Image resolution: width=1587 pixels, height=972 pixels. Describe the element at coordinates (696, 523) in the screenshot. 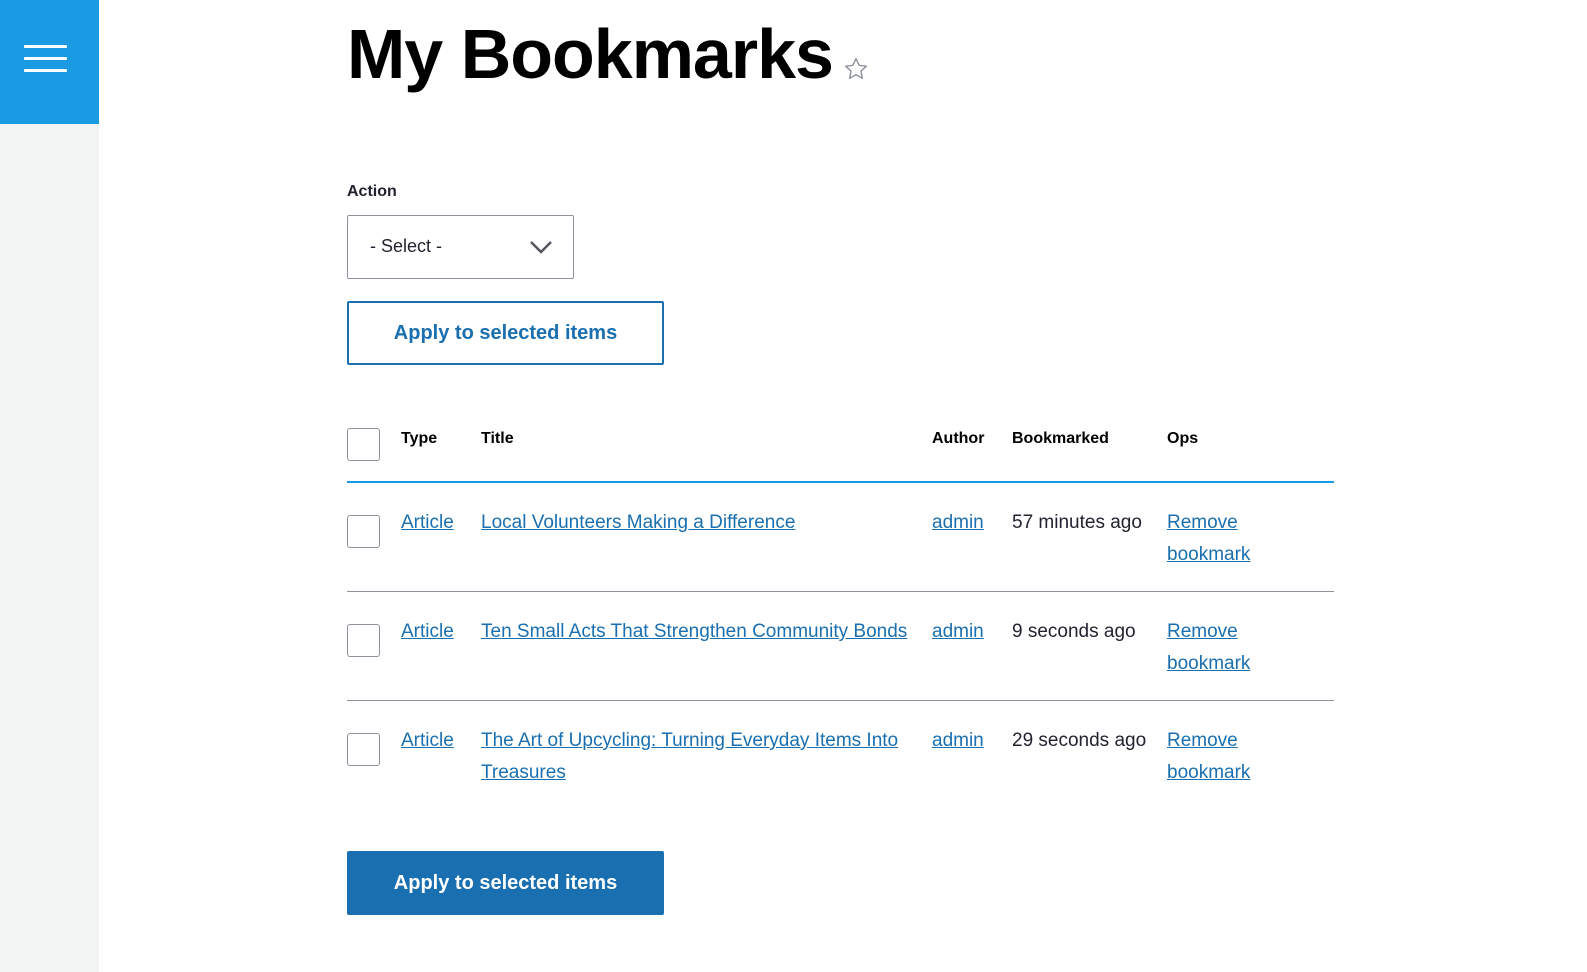

I see `title-link: Local Volunteers Making a Difference` at that location.